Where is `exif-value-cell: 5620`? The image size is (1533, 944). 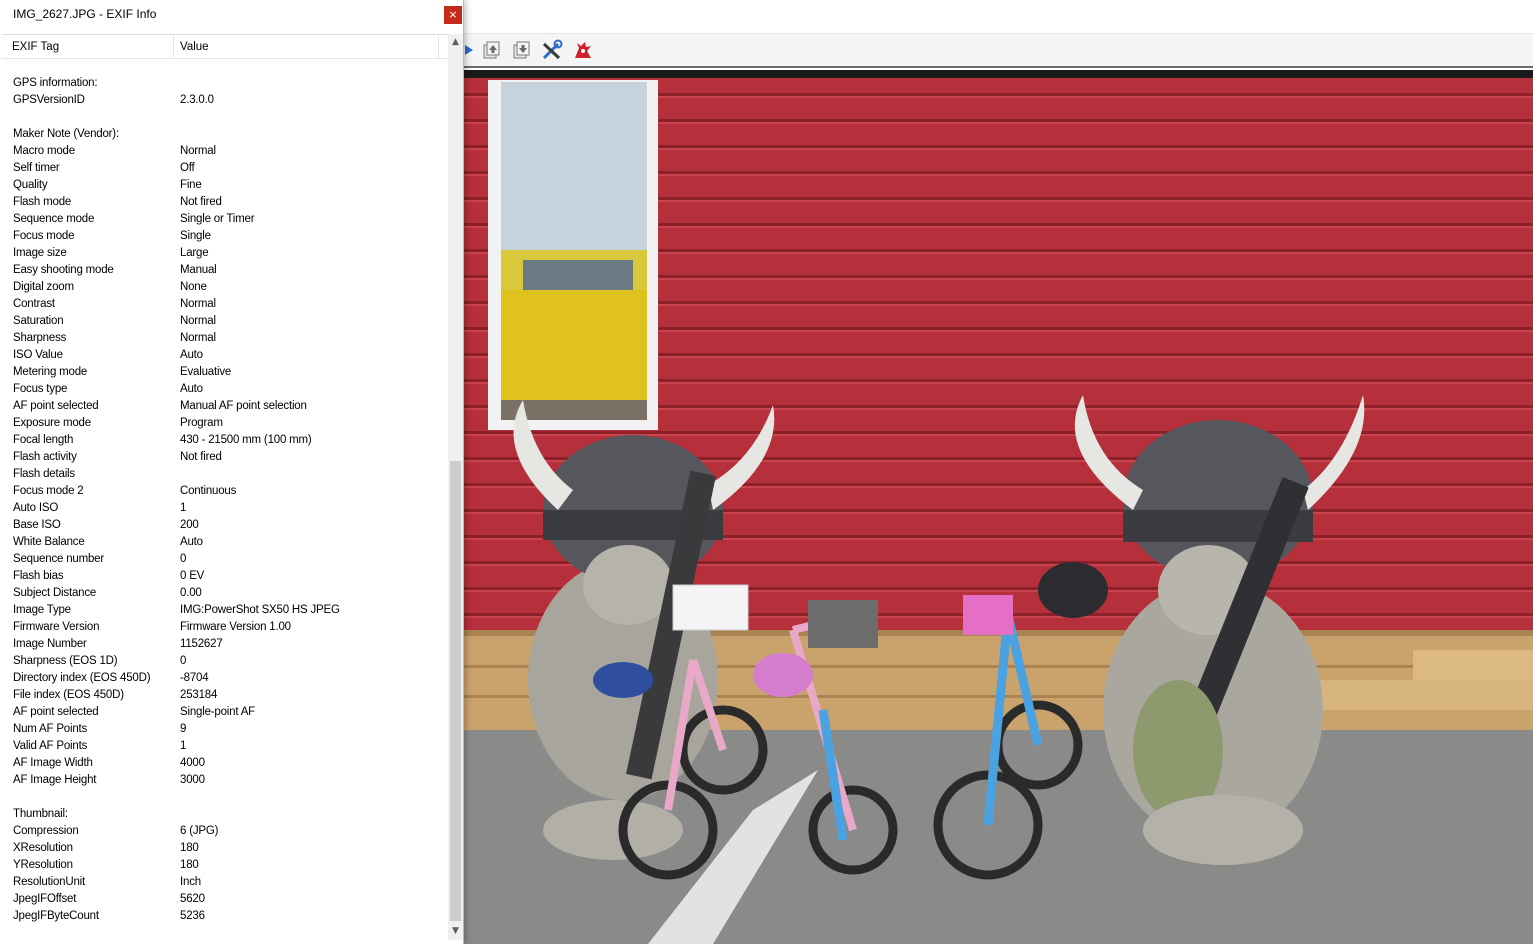
exif-value-cell: 5620 is located at coordinates (192, 899).